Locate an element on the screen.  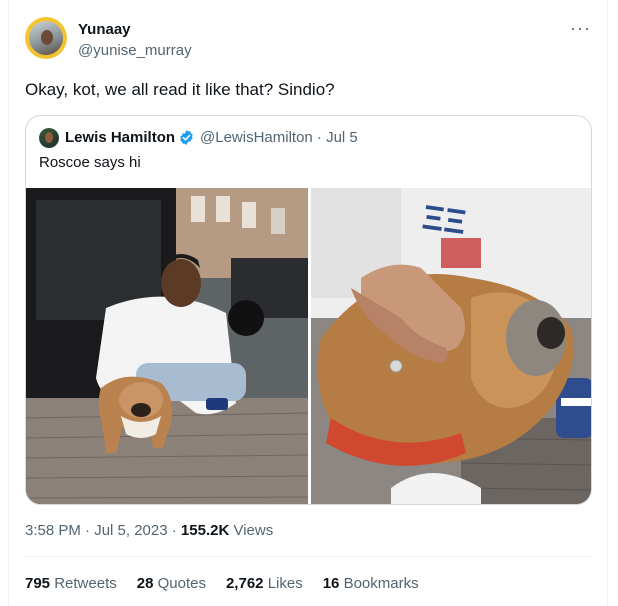
stat-quotes: 28 Quotes is located at coordinates (171, 583).